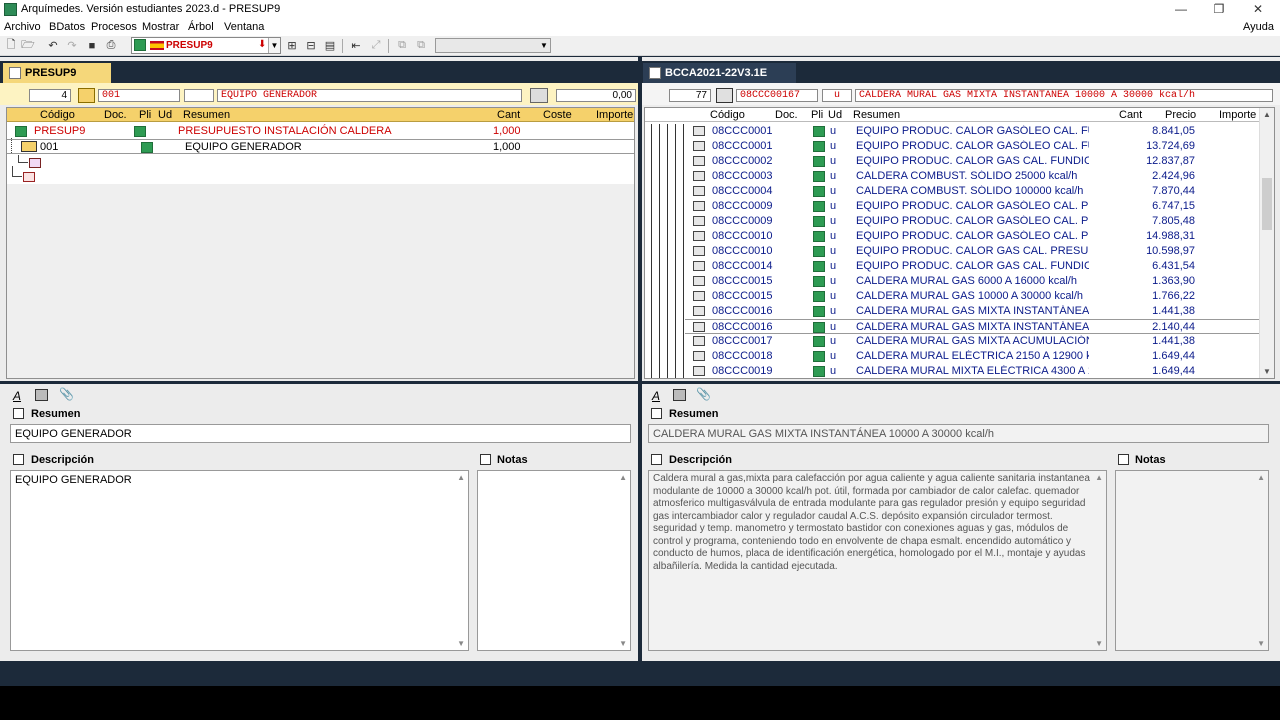 Image resolution: width=1280 pixels, height=720 pixels. What do you see at coordinates (292, 45) in the screenshot?
I see `add-node-icon: ⊞` at bounding box center [292, 45].